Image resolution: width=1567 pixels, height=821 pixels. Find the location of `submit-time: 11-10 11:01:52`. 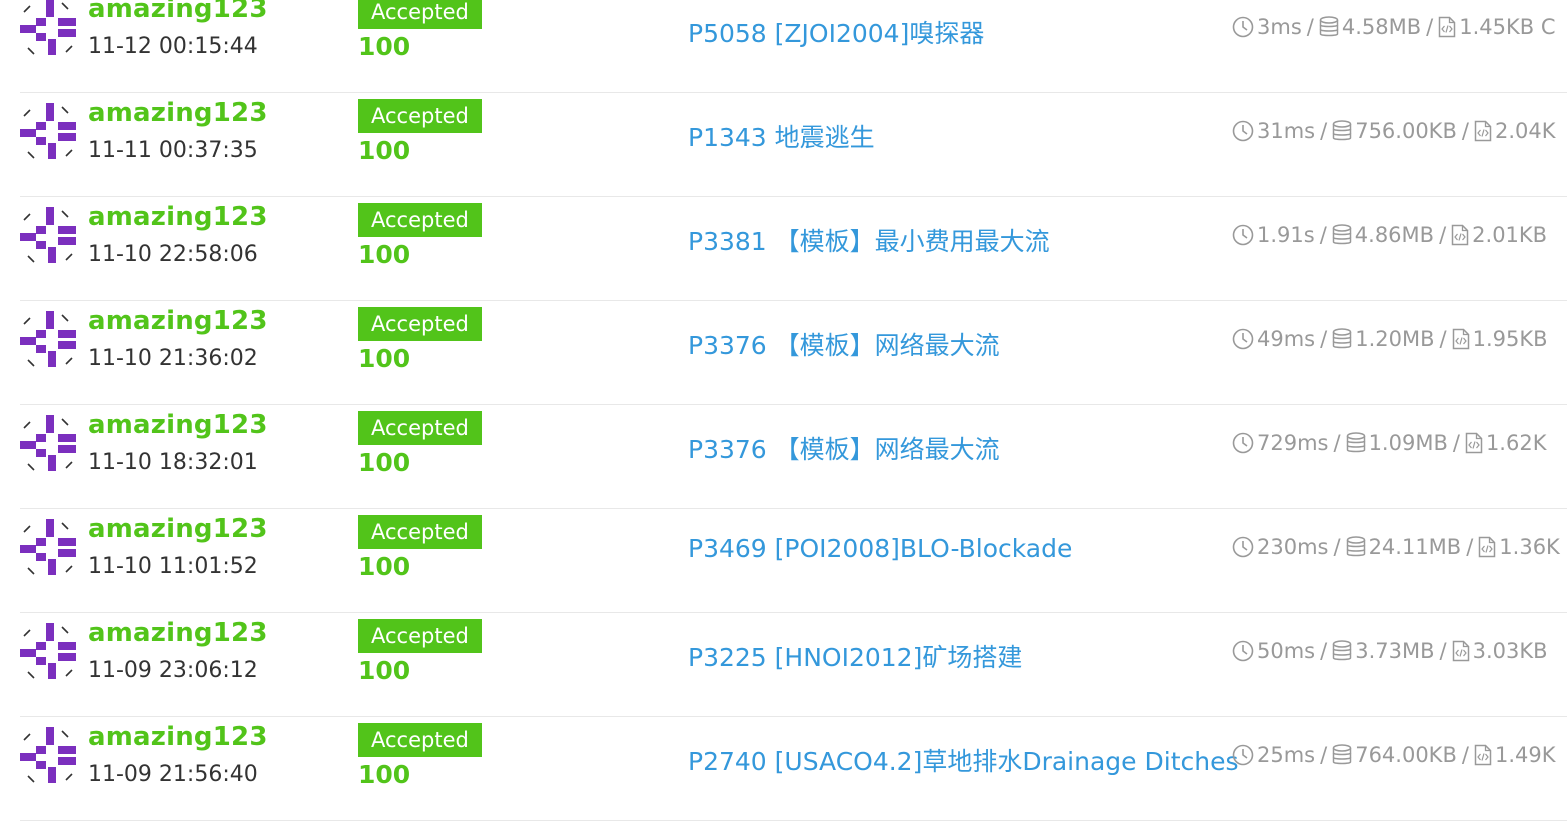

submit-time: 11-10 11:01:52 is located at coordinates (173, 566).